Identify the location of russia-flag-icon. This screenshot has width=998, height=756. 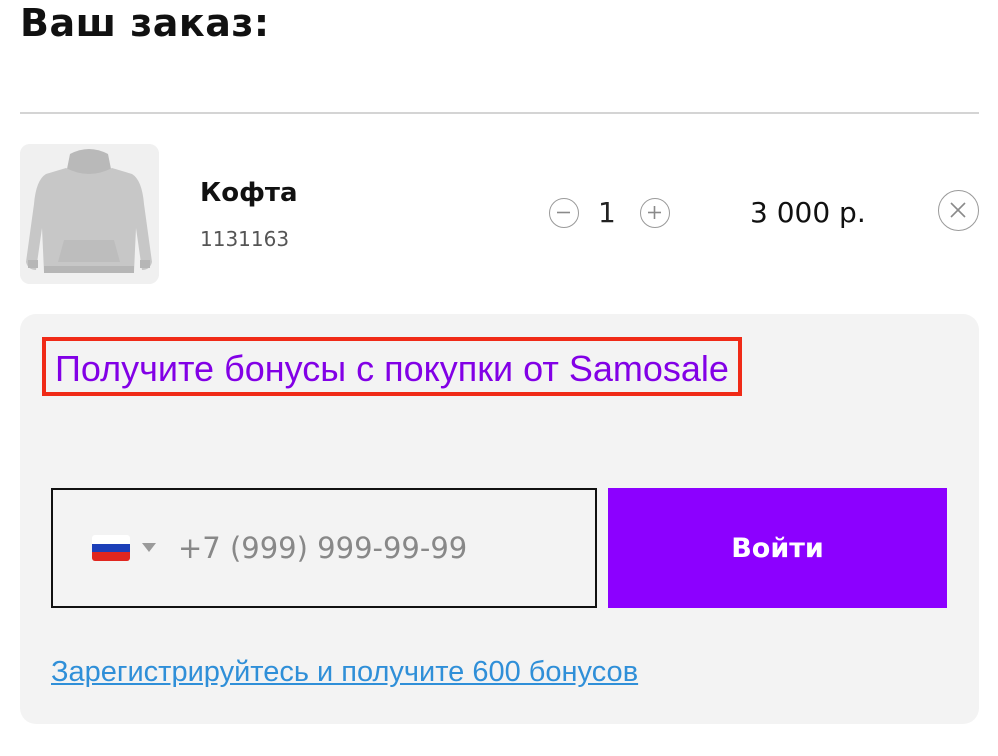
(111, 548).